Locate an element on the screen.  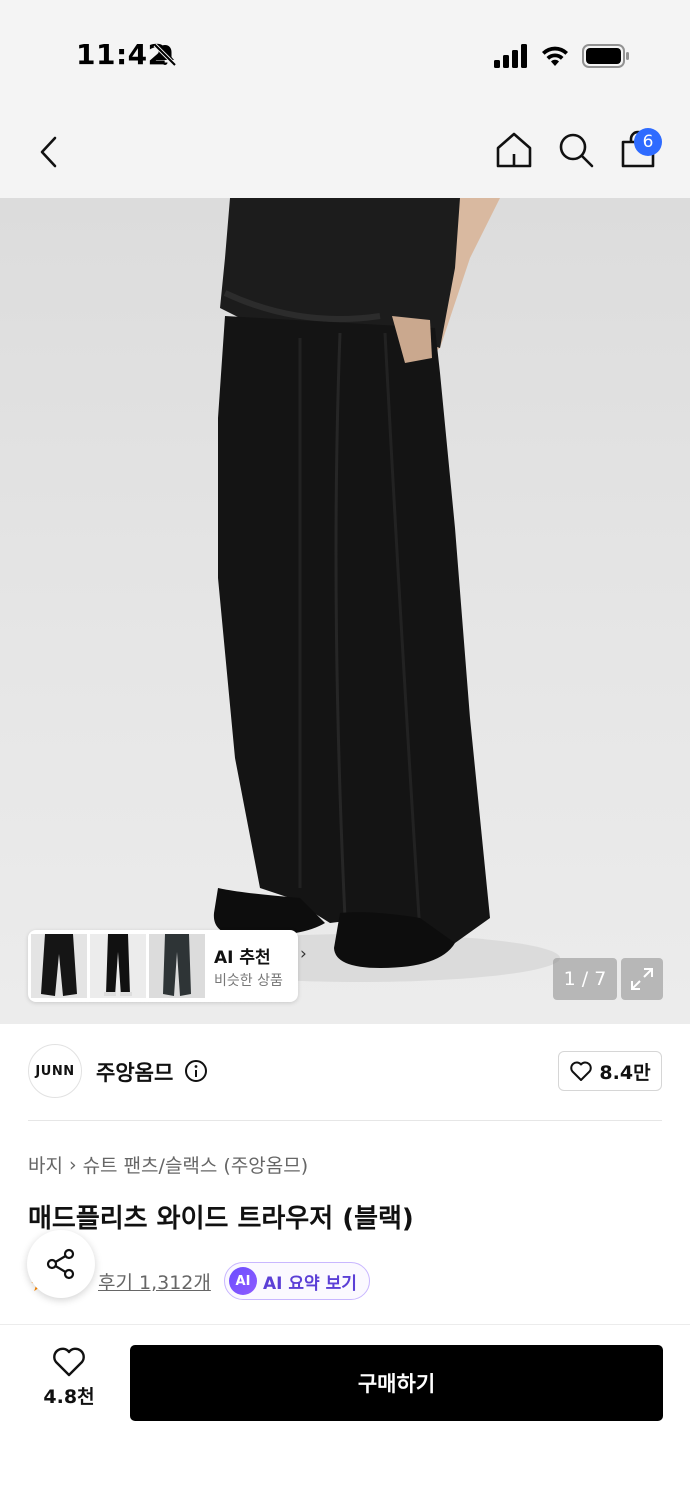
ai-summary-label: AI 요약 보기 is located at coordinates (310, 1283).